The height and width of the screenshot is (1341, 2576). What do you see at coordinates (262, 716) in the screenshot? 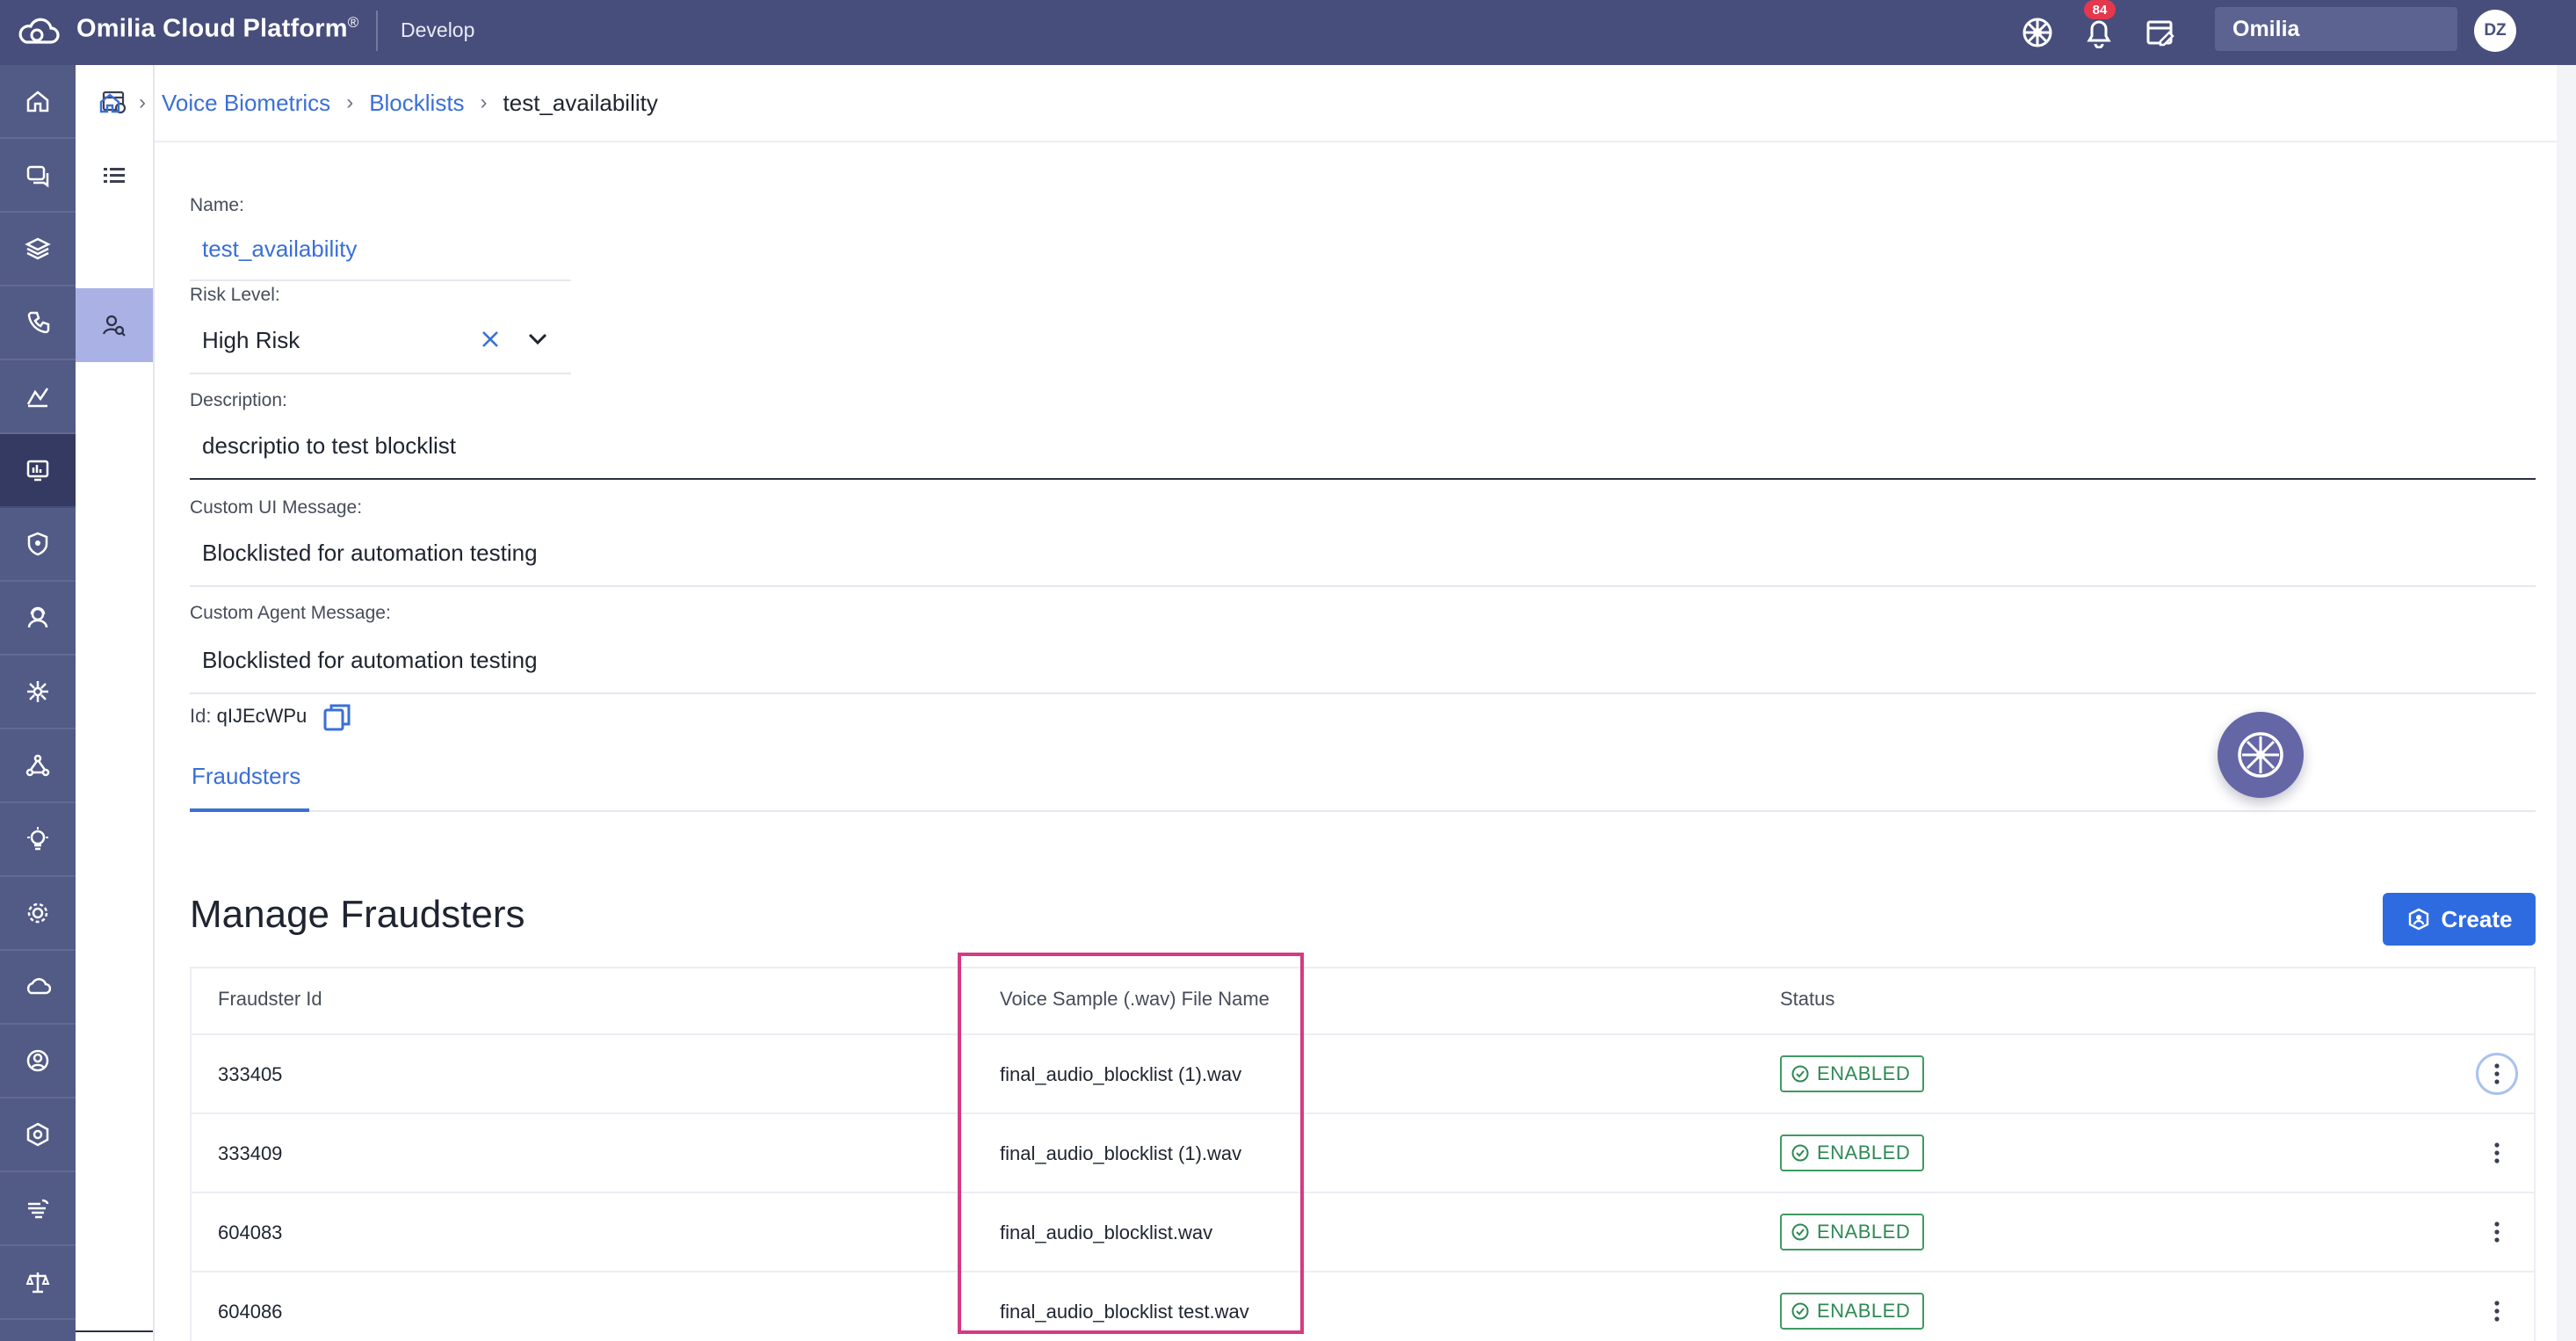
I see `id-value: qIJEcWPu` at bounding box center [262, 716].